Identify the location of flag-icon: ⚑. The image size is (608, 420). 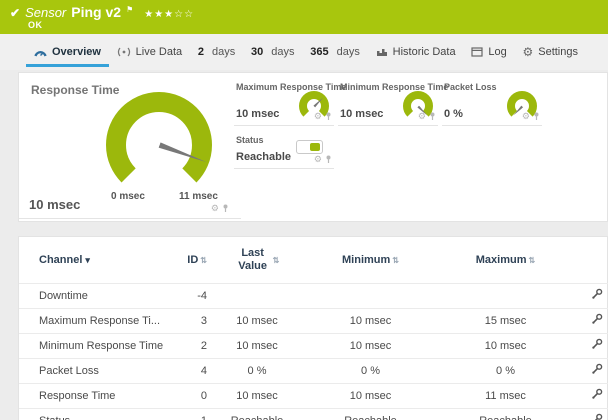
(129, 9).